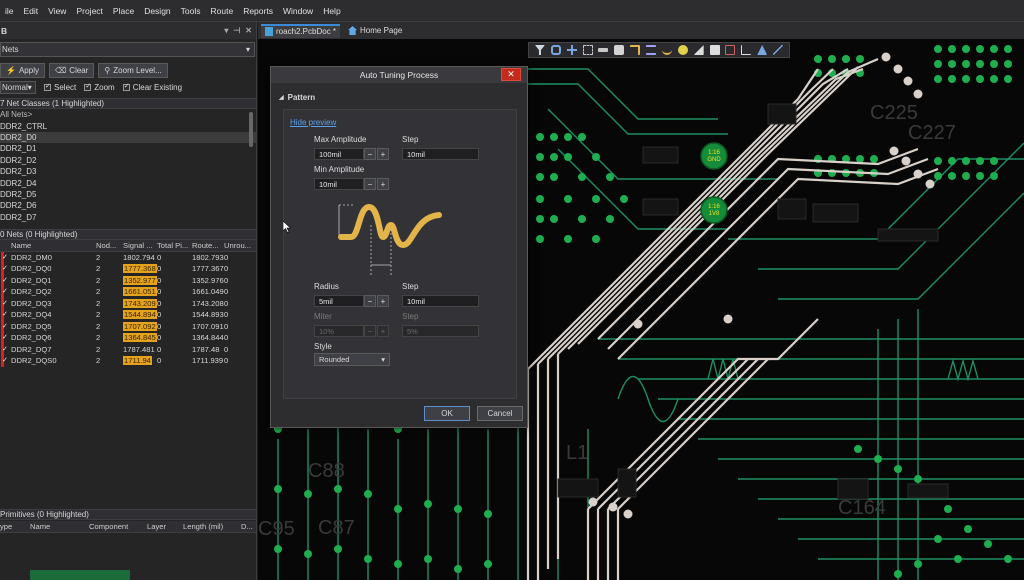 The width and height of the screenshot is (1024, 580). Describe the element at coordinates (236, 30) in the screenshot. I see `pin-icon: ⊣` at that location.